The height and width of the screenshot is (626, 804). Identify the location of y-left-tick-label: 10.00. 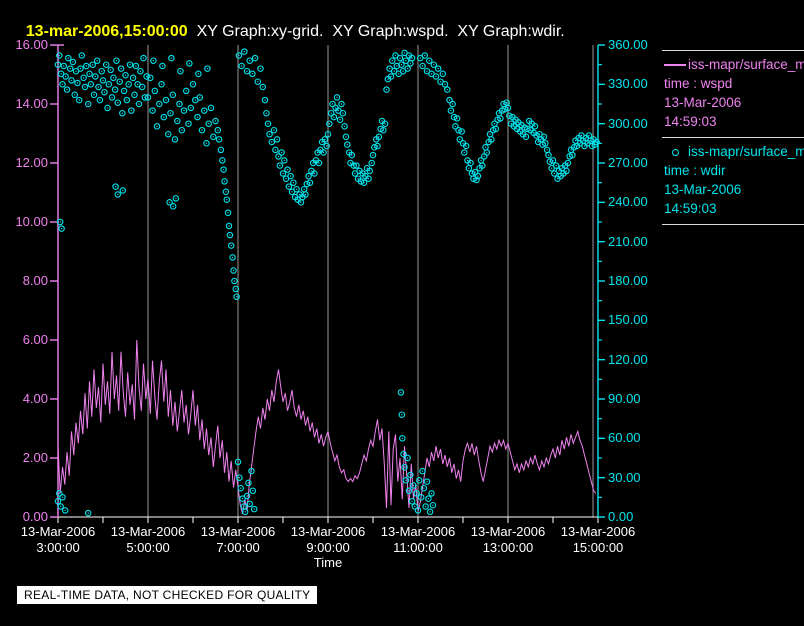
(31, 221).